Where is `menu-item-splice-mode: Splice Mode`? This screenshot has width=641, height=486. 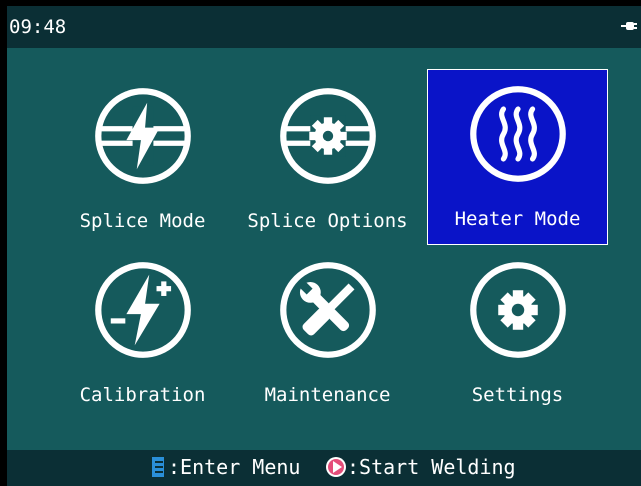
menu-item-splice-mode: Splice Mode is located at coordinates (142, 160).